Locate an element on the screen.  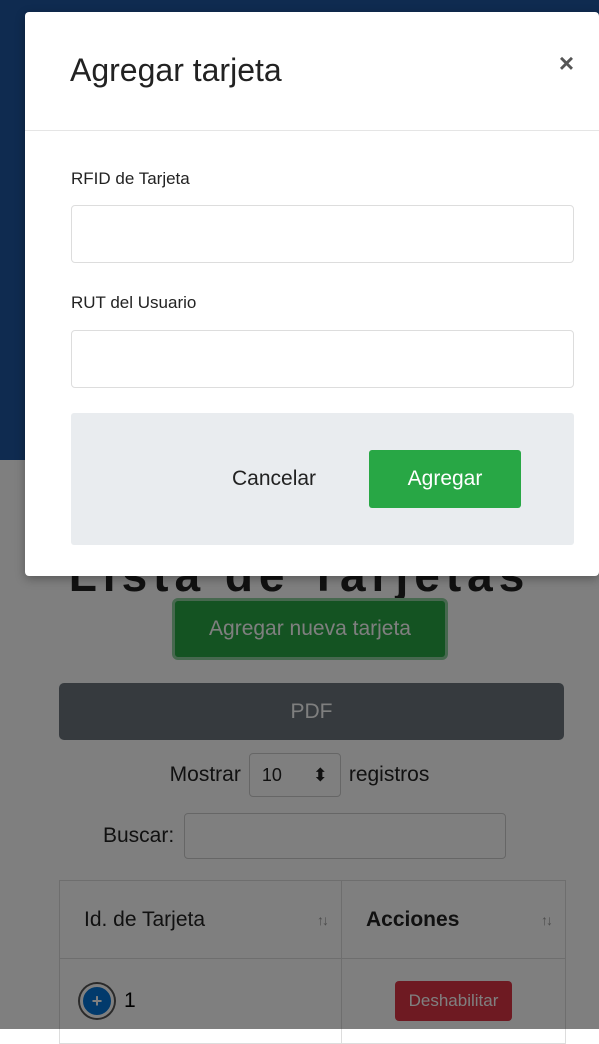
rut-label: RUT del Usuario is located at coordinates (134, 302).